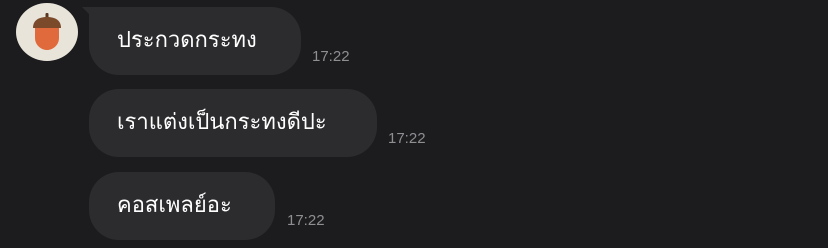  Describe the element at coordinates (187, 40) in the screenshot. I see `message-text: ประกวดกระทง` at that location.